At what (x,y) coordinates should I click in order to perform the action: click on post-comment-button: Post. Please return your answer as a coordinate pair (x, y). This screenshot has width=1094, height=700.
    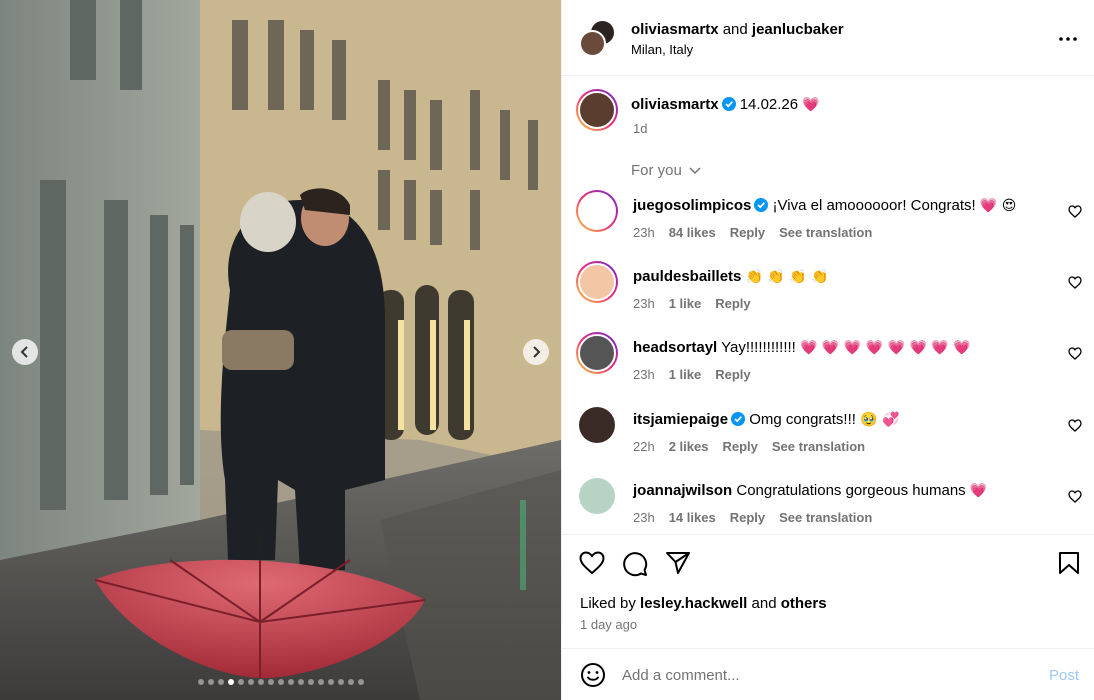
    Looking at the image, I should click on (1064, 675).